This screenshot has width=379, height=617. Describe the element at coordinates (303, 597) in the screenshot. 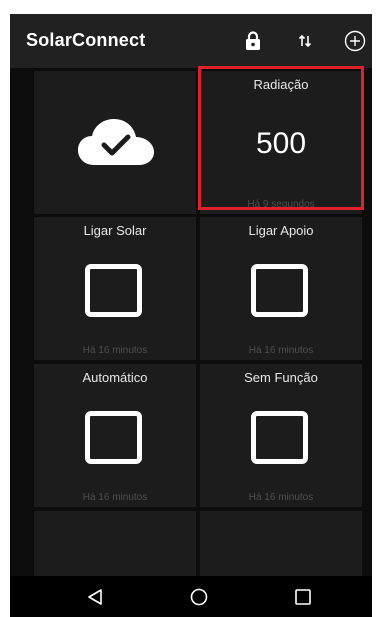

I see `recents-icon` at that location.